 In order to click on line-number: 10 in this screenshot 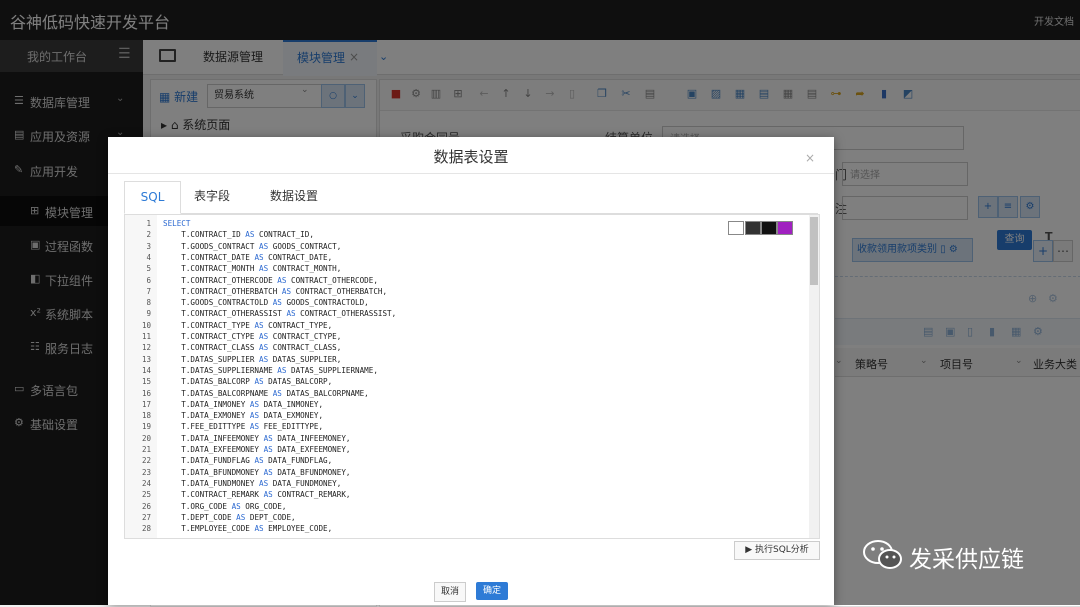, I will do `click(146, 325)`.